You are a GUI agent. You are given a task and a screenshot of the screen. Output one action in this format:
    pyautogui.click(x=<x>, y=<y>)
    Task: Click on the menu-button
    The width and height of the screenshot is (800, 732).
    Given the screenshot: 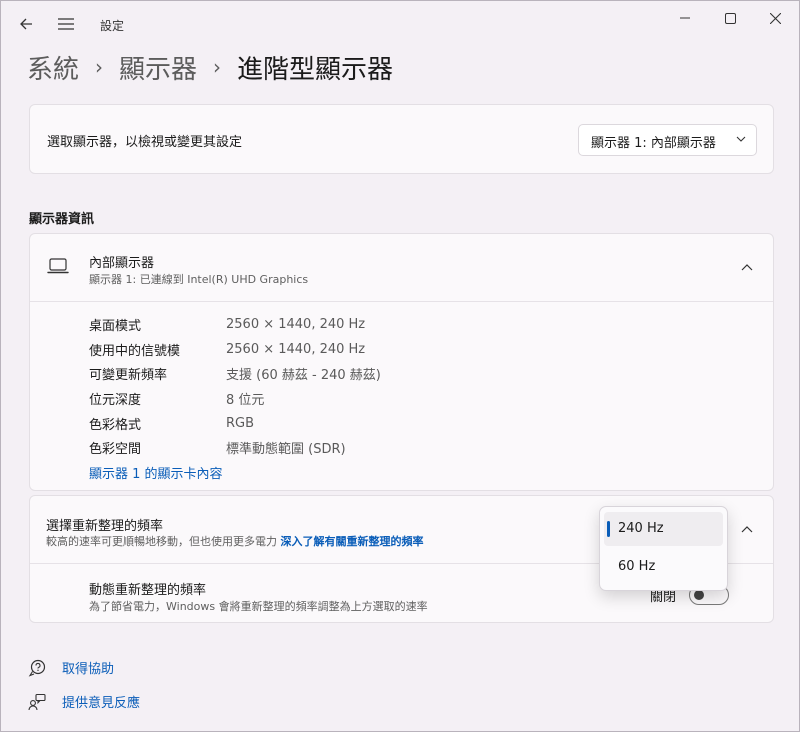 What is the action you would take?
    pyautogui.click(x=66, y=24)
    